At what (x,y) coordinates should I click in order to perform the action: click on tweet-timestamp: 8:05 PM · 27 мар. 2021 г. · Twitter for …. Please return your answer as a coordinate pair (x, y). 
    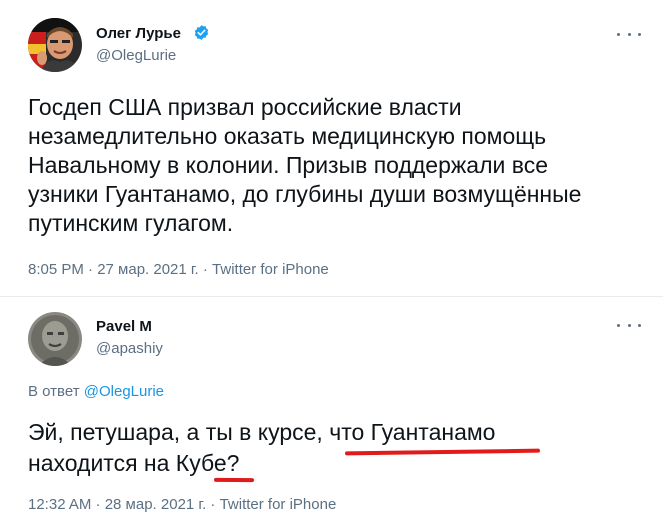
    Looking at the image, I should click on (178, 269).